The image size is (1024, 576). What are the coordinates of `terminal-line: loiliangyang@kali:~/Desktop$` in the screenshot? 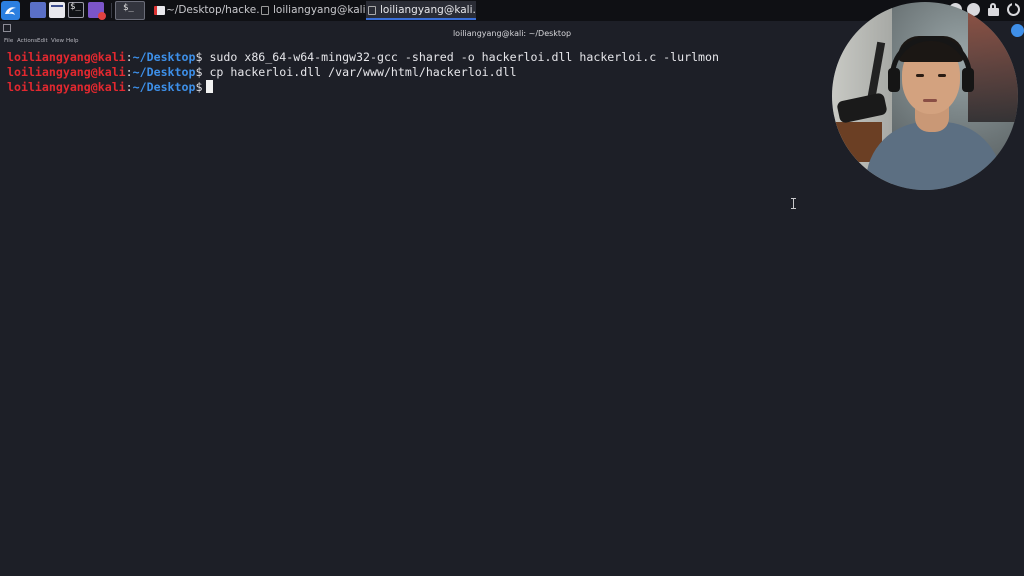 It's located at (110, 87).